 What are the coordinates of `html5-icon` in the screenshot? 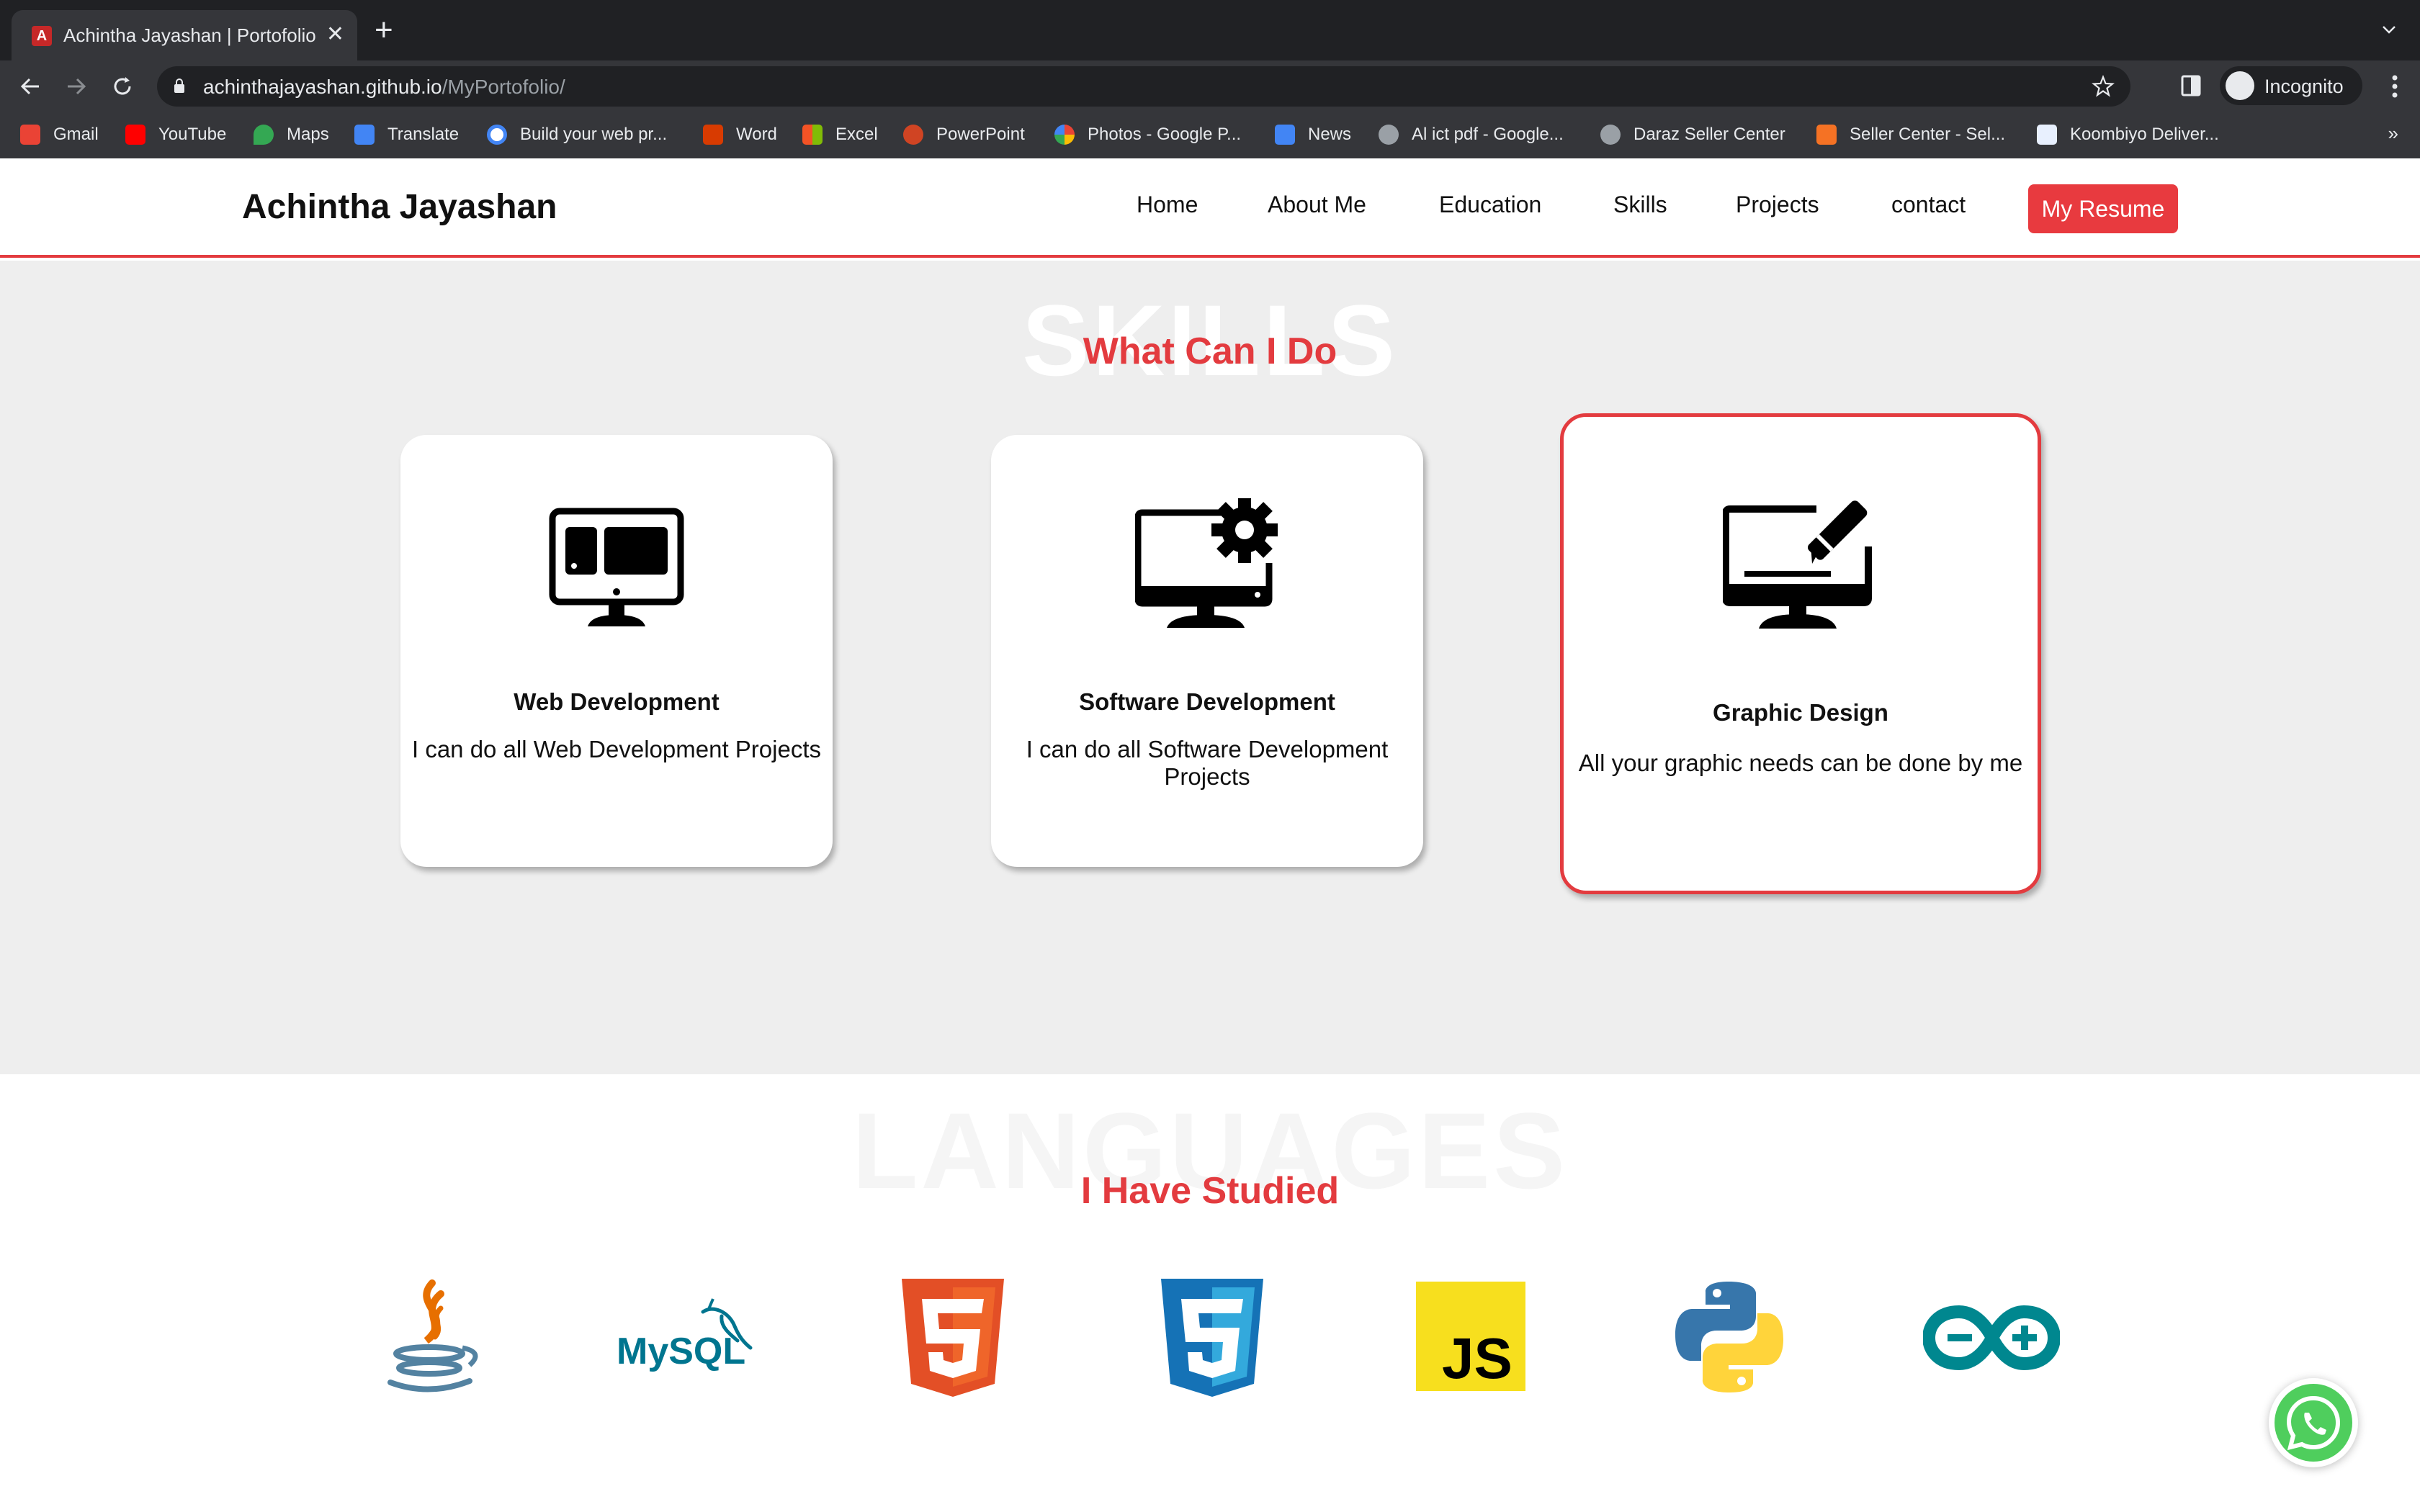 It's located at (953, 1338).